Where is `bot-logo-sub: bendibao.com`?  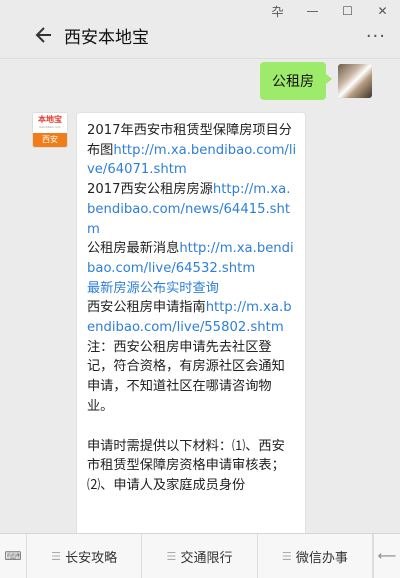 bot-logo-sub: bendibao.com is located at coordinates (50, 127).